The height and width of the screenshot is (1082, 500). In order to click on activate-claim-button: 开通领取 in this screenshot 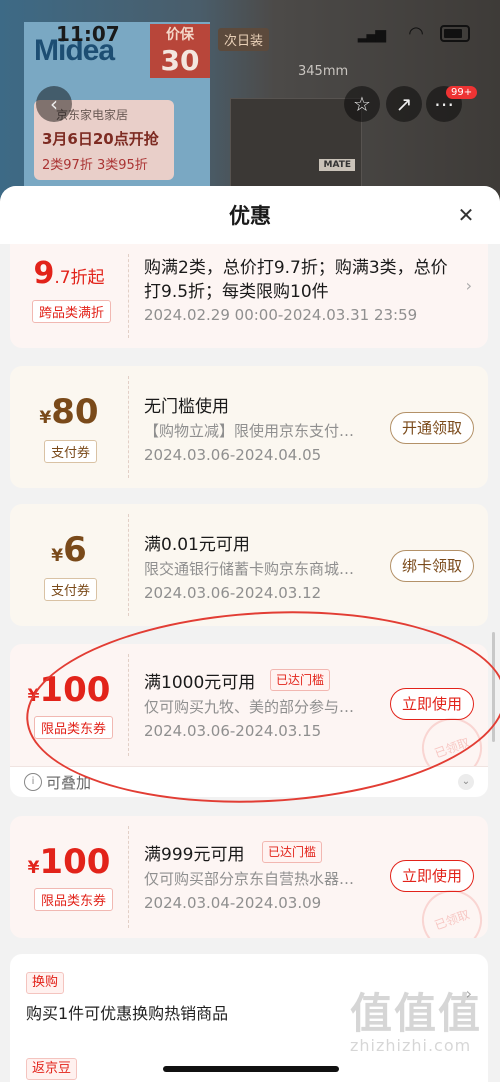, I will do `click(432, 428)`.